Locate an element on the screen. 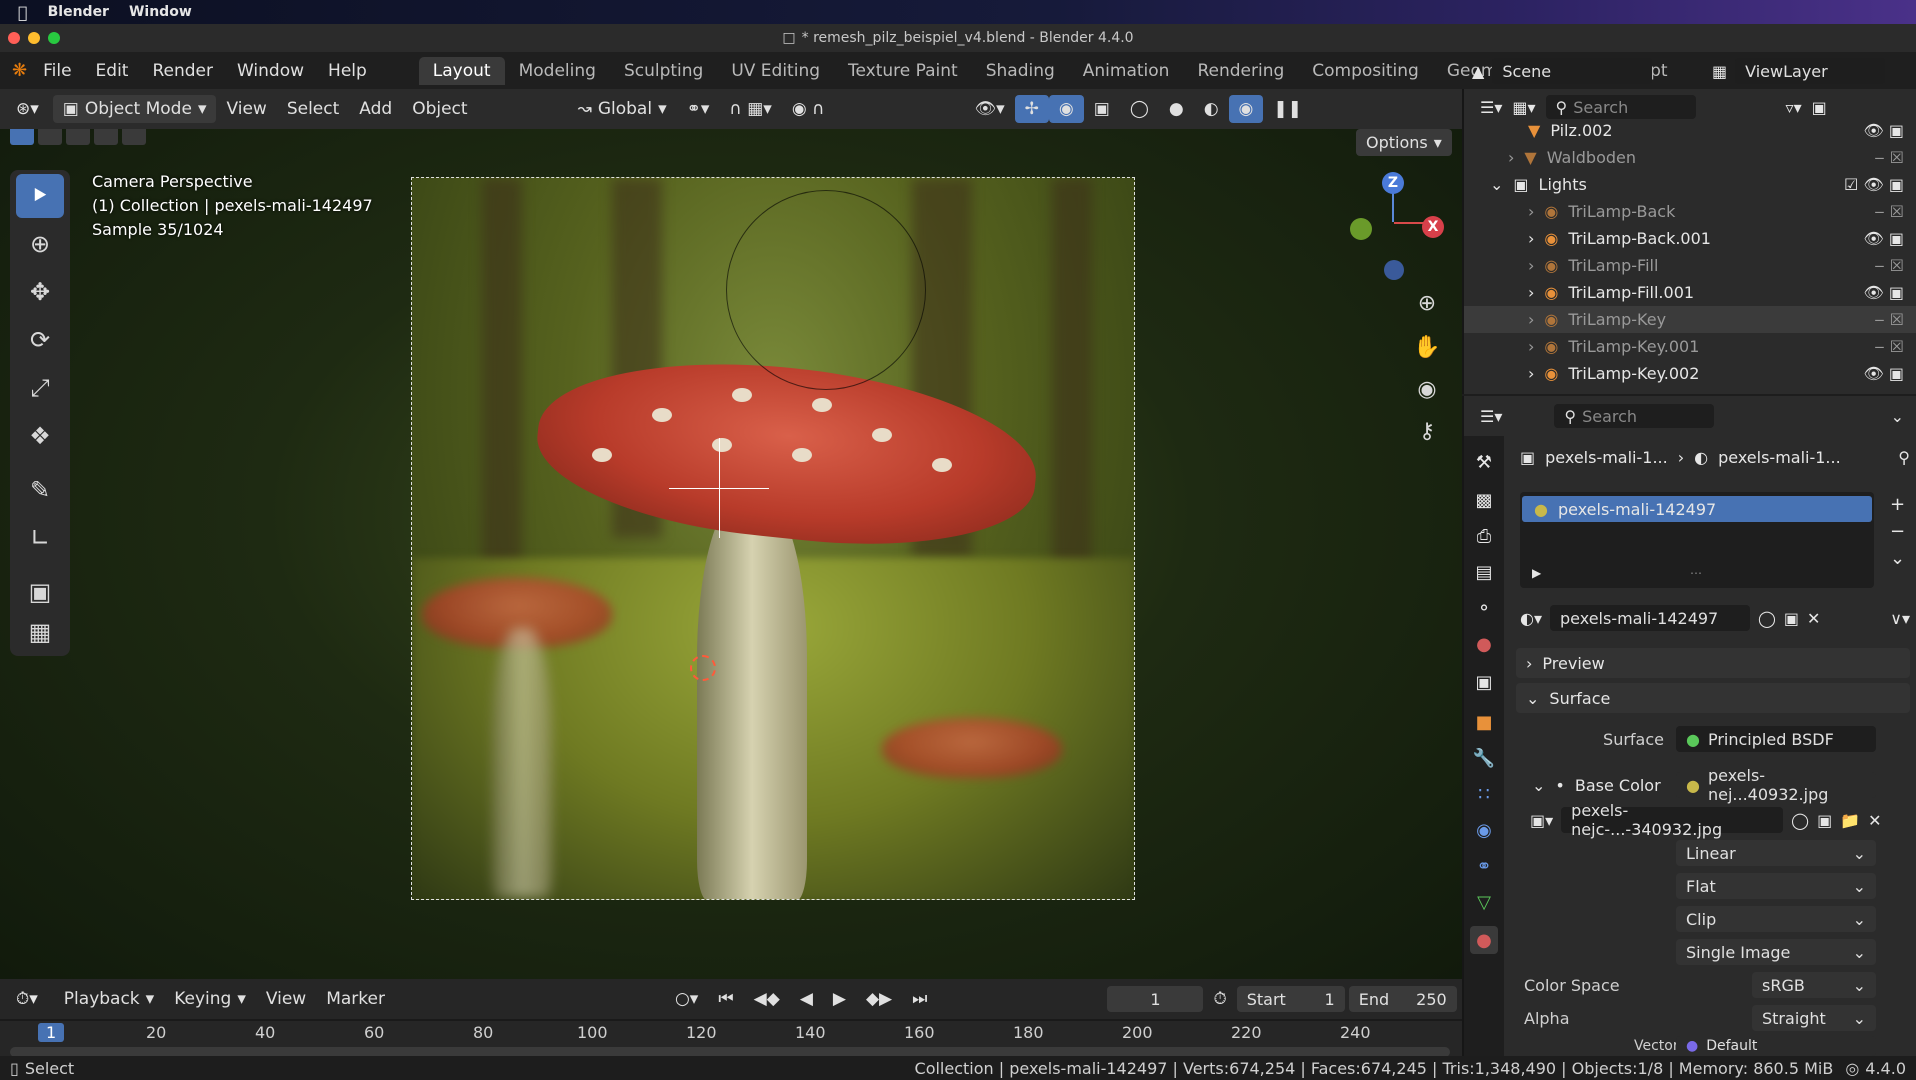 This screenshot has width=1916, height=1080. material-tab-icon: ● is located at coordinates (1484, 940).